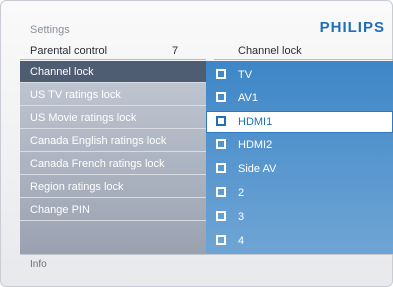 The image size is (393, 287). Describe the element at coordinates (113, 72) in the screenshot. I see `menu-item-channel-lock: Channel lock` at that location.